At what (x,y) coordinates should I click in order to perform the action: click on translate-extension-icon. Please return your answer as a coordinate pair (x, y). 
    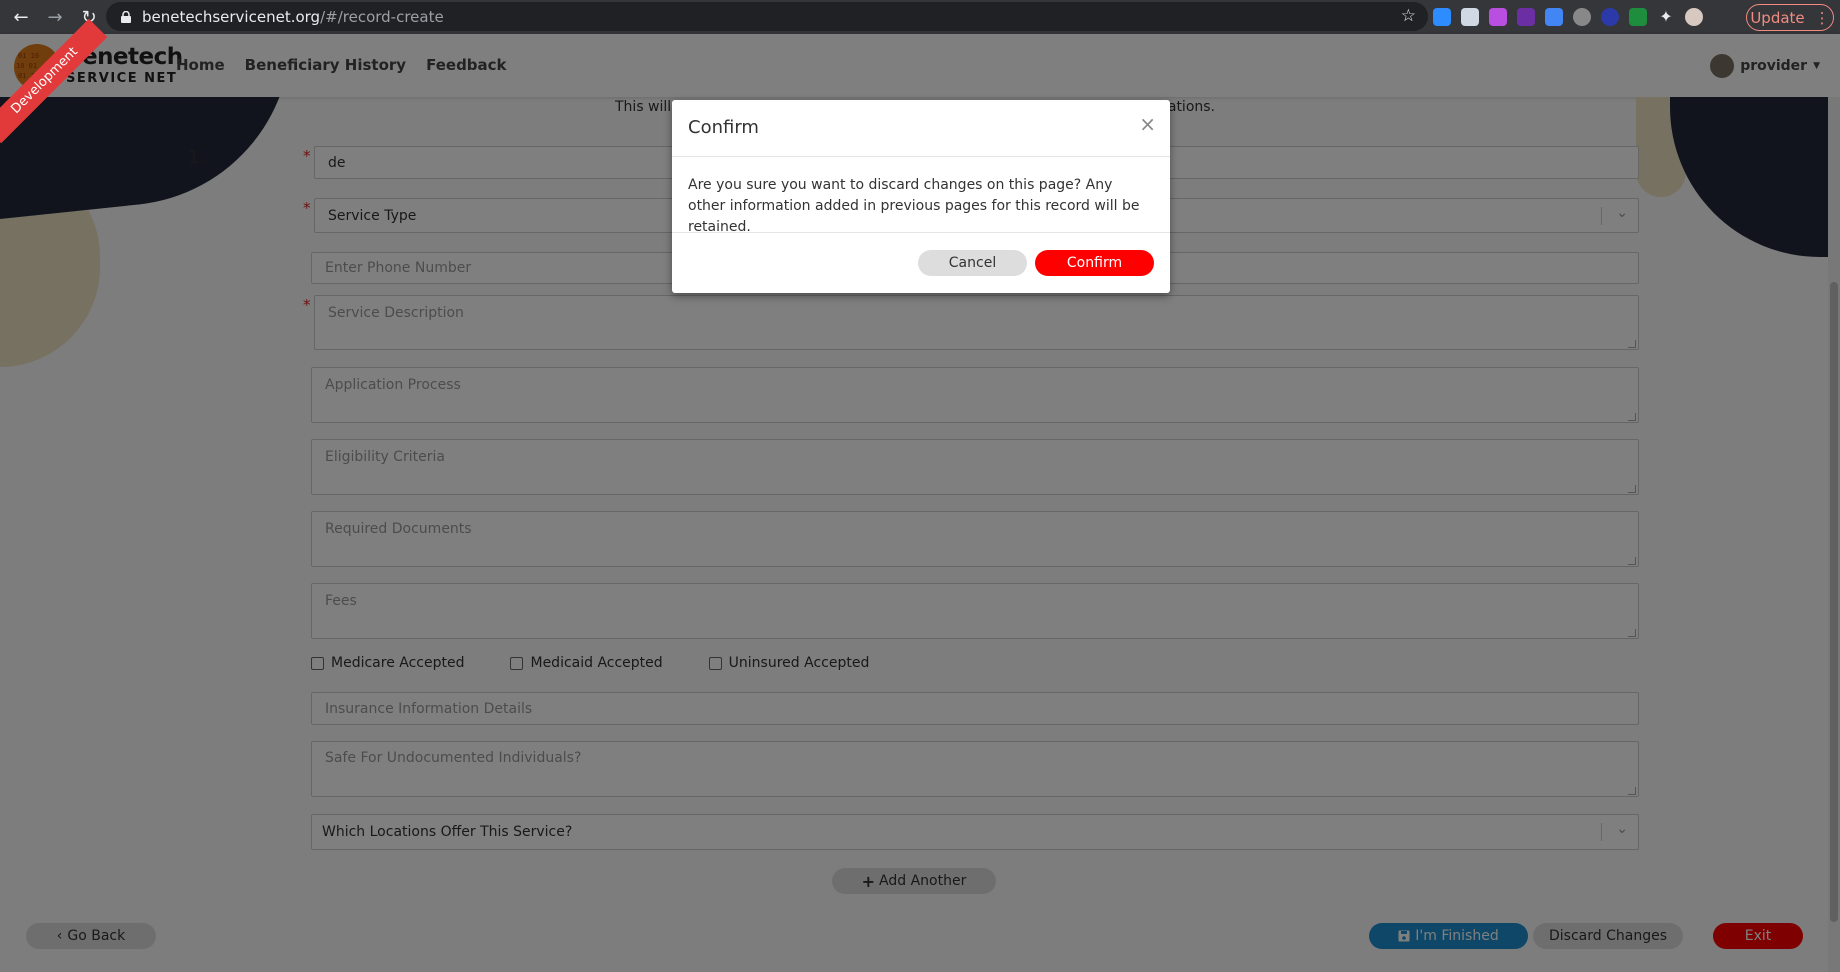
    Looking at the image, I should click on (1554, 17).